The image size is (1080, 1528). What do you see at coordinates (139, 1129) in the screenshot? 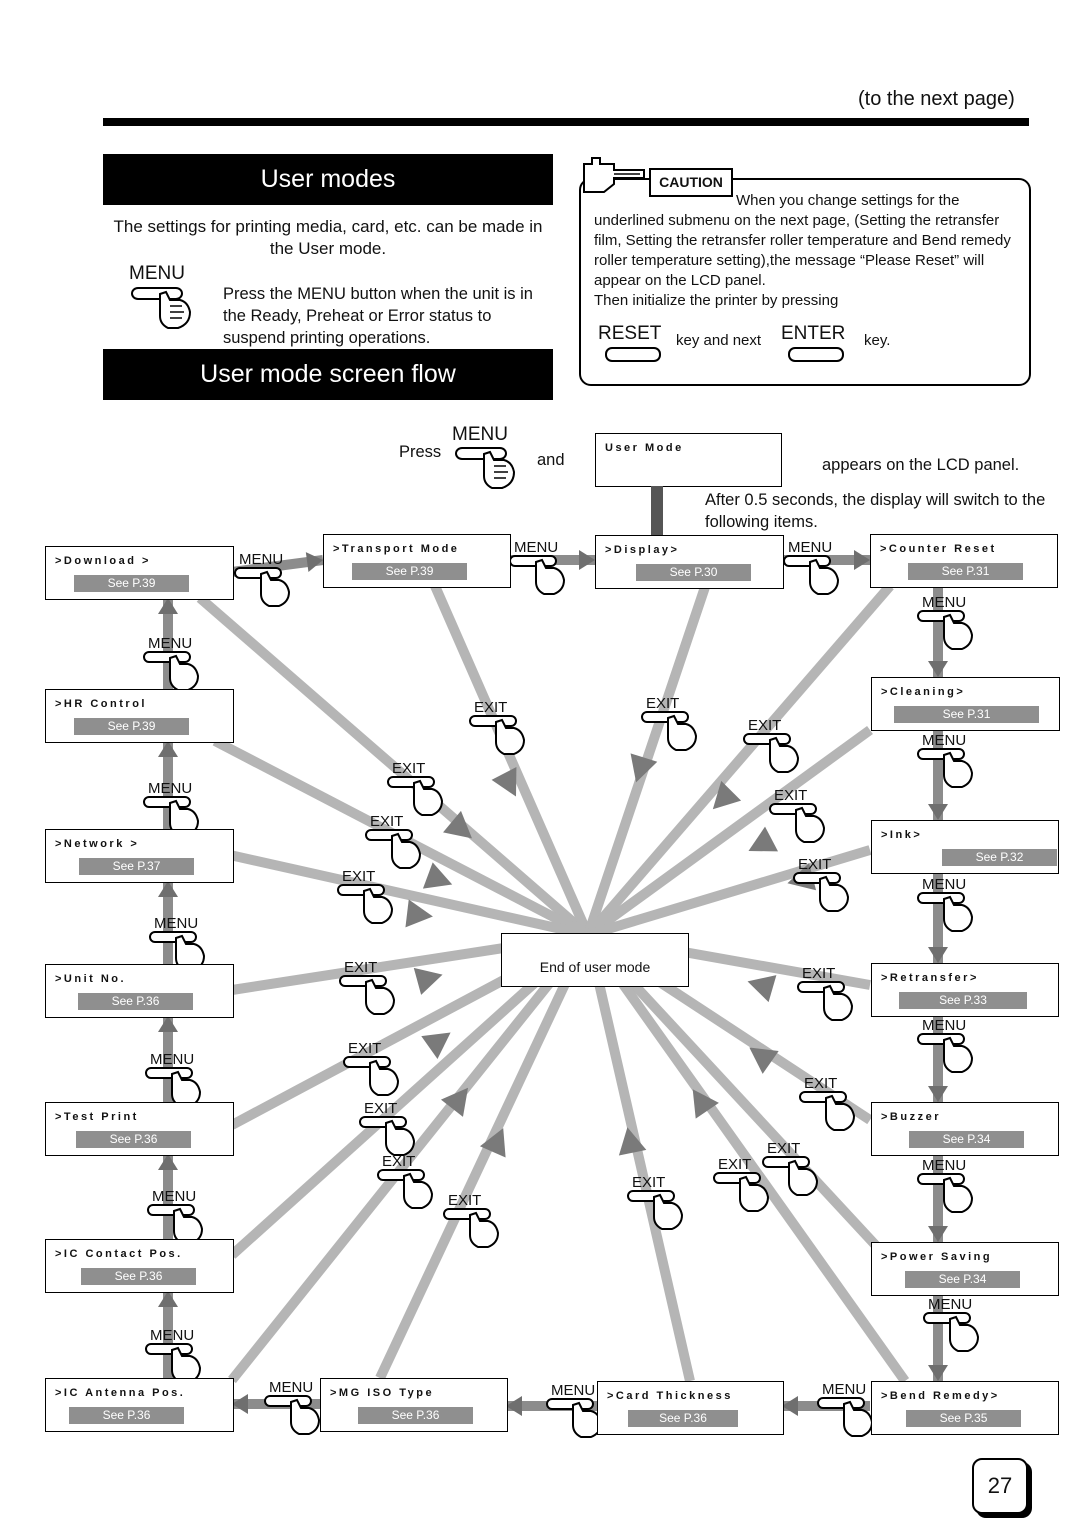
I see `lcd-screen-test-print: >Test Print See P.36` at bounding box center [139, 1129].